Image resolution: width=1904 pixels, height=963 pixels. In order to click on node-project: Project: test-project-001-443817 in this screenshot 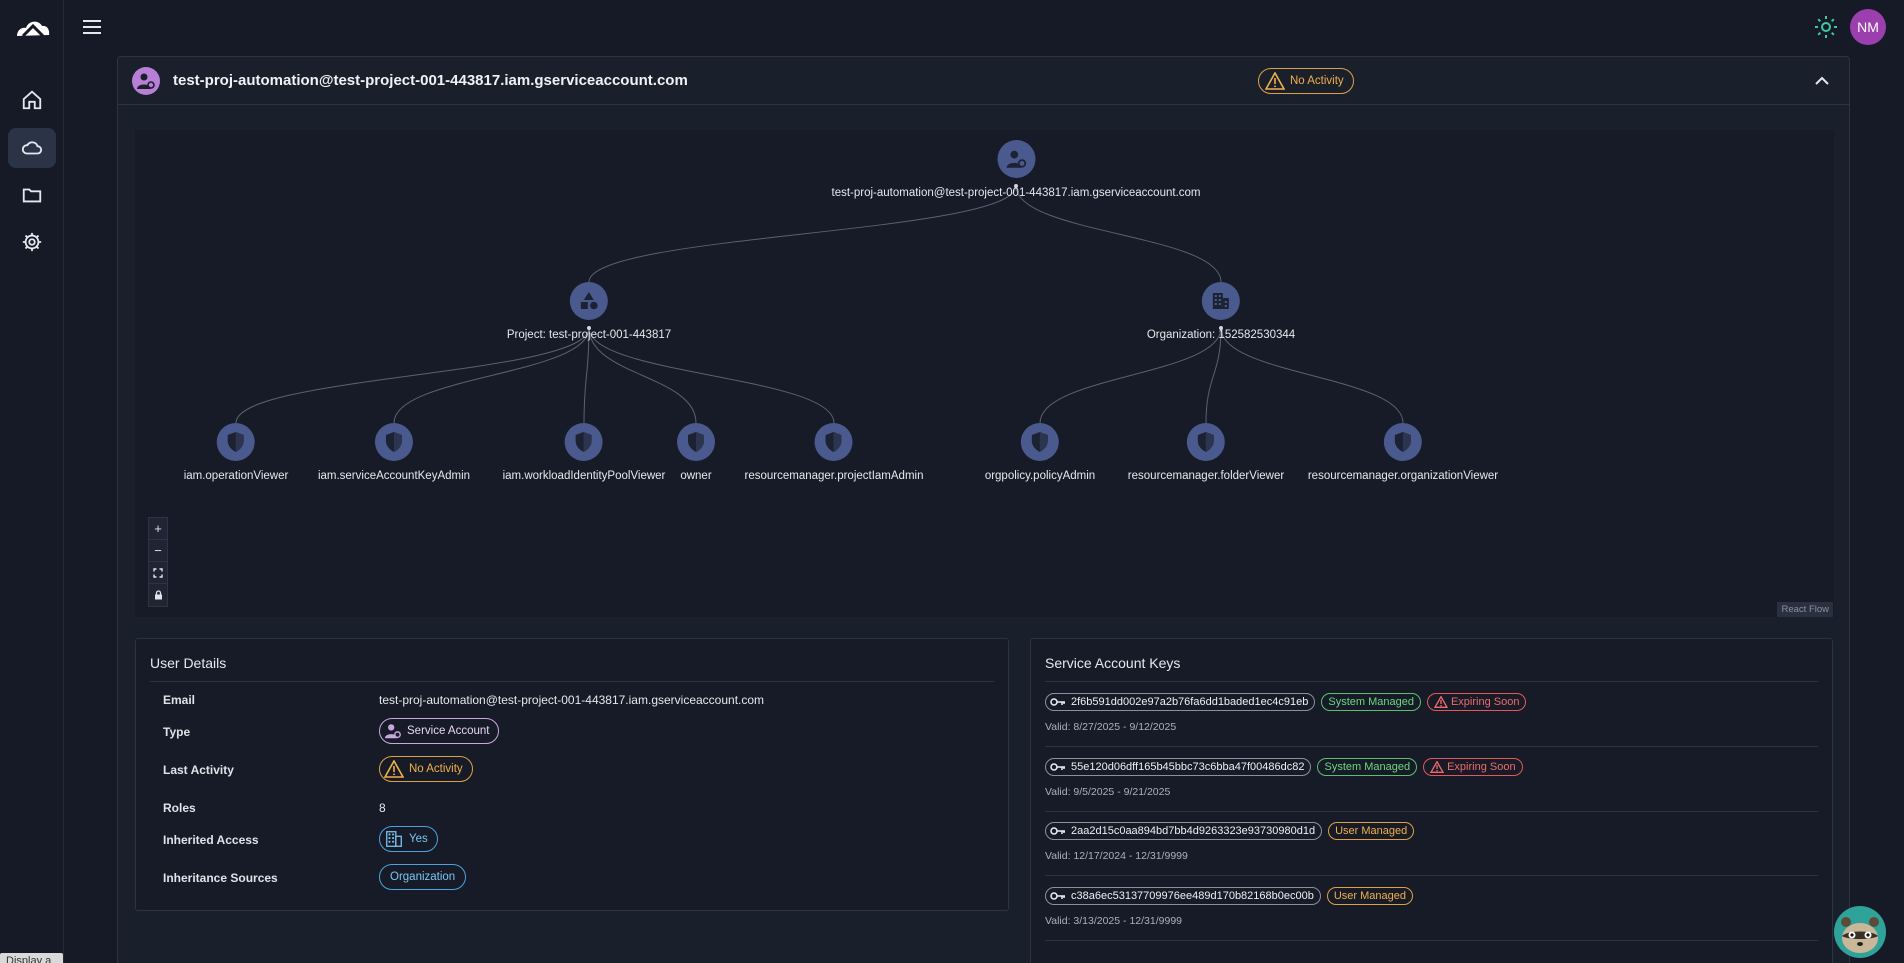, I will do `click(589, 311)`.